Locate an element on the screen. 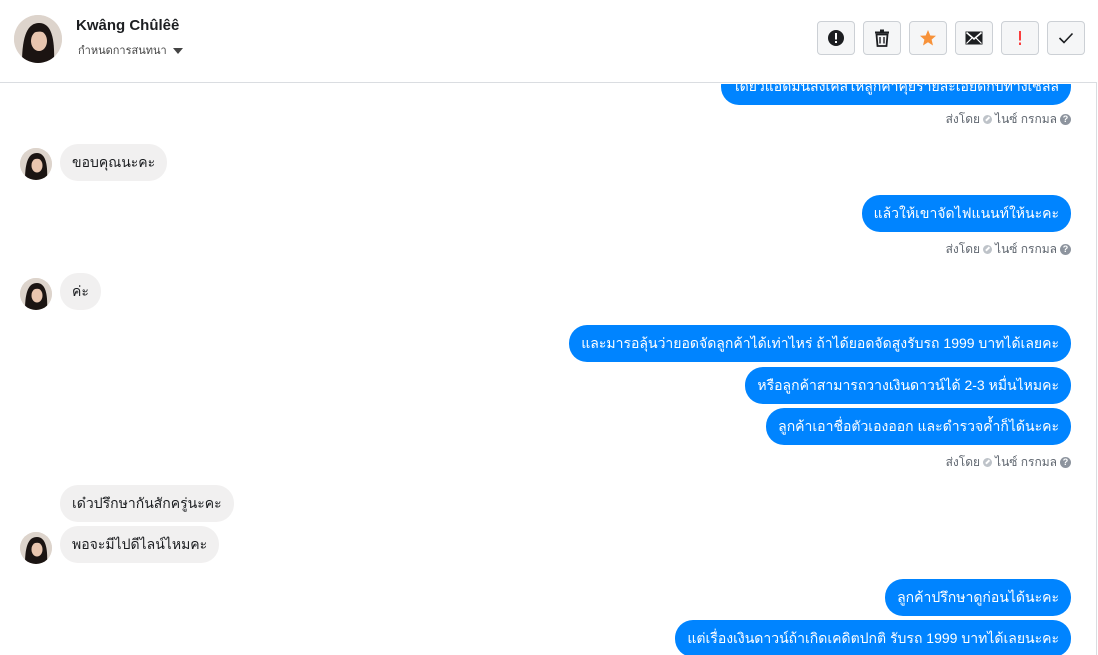 The height and width of the screenshot is (655, 1098). contact-name: Kwâng Chûlêê is located at coordinates (128, 25).